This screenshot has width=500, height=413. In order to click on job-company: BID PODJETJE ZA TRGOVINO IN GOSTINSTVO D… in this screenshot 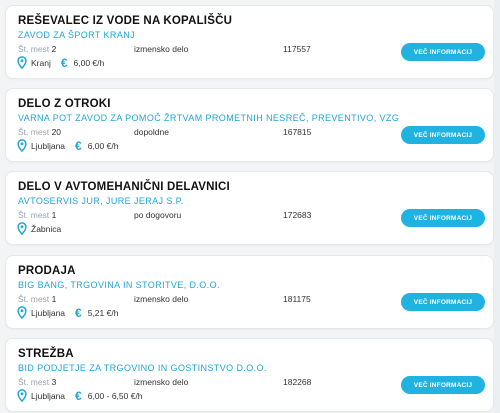, I will do `click(142, 368)`.